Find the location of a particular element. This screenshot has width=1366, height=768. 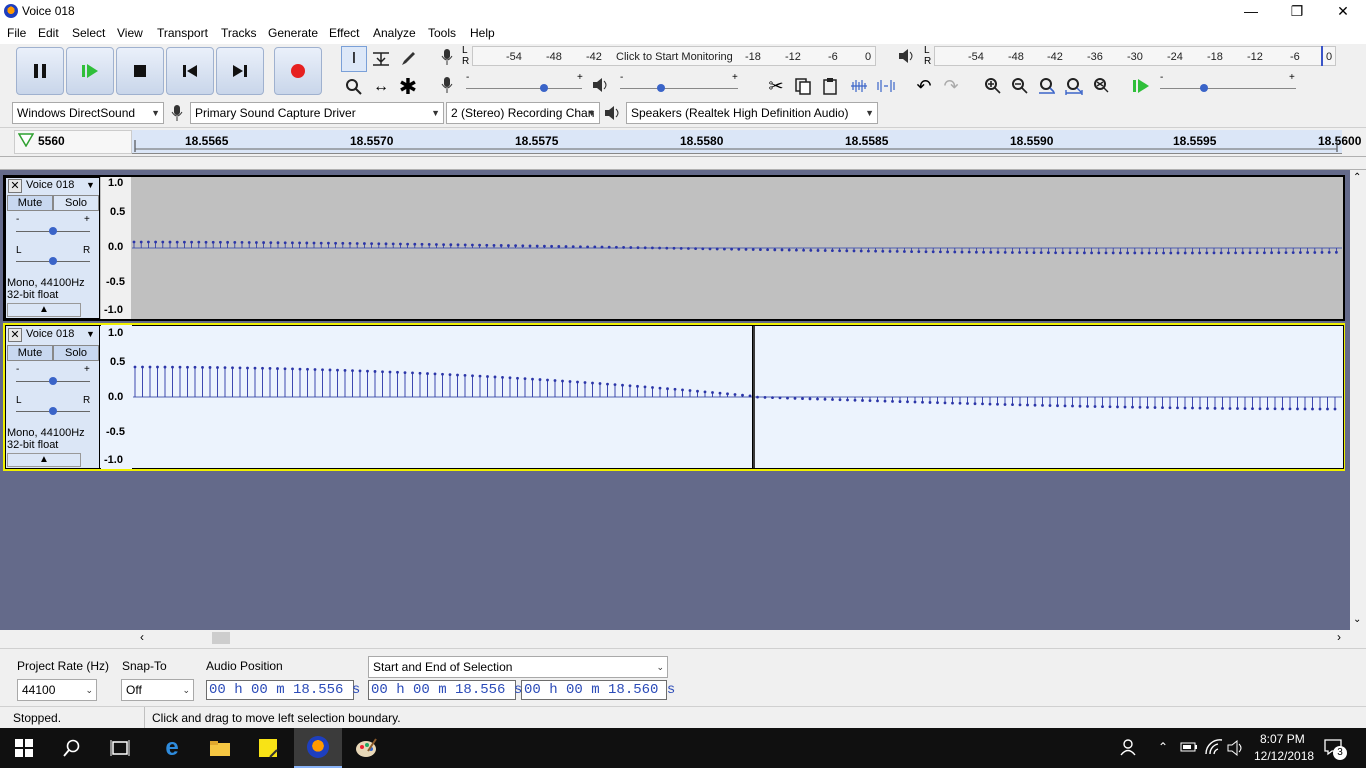

chevron-up-icon: ⌃ is located at coordinates (1163, 747).